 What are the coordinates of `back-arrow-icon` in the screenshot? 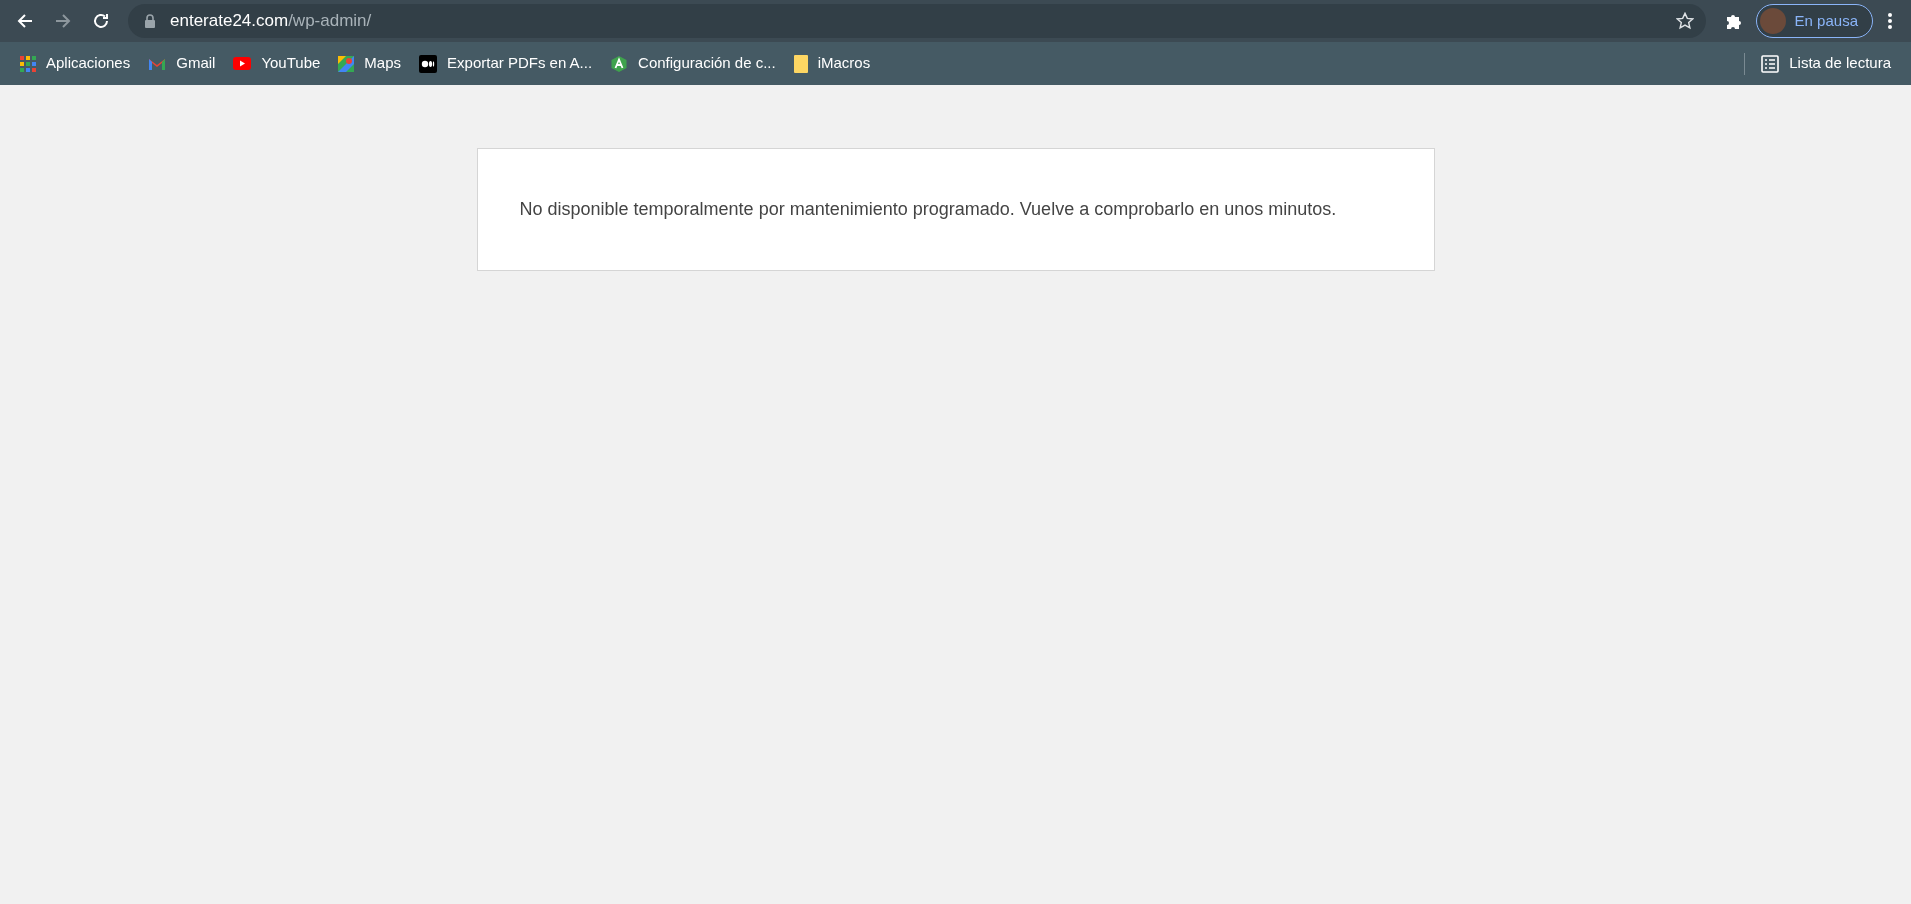 It's located at (25, 21).